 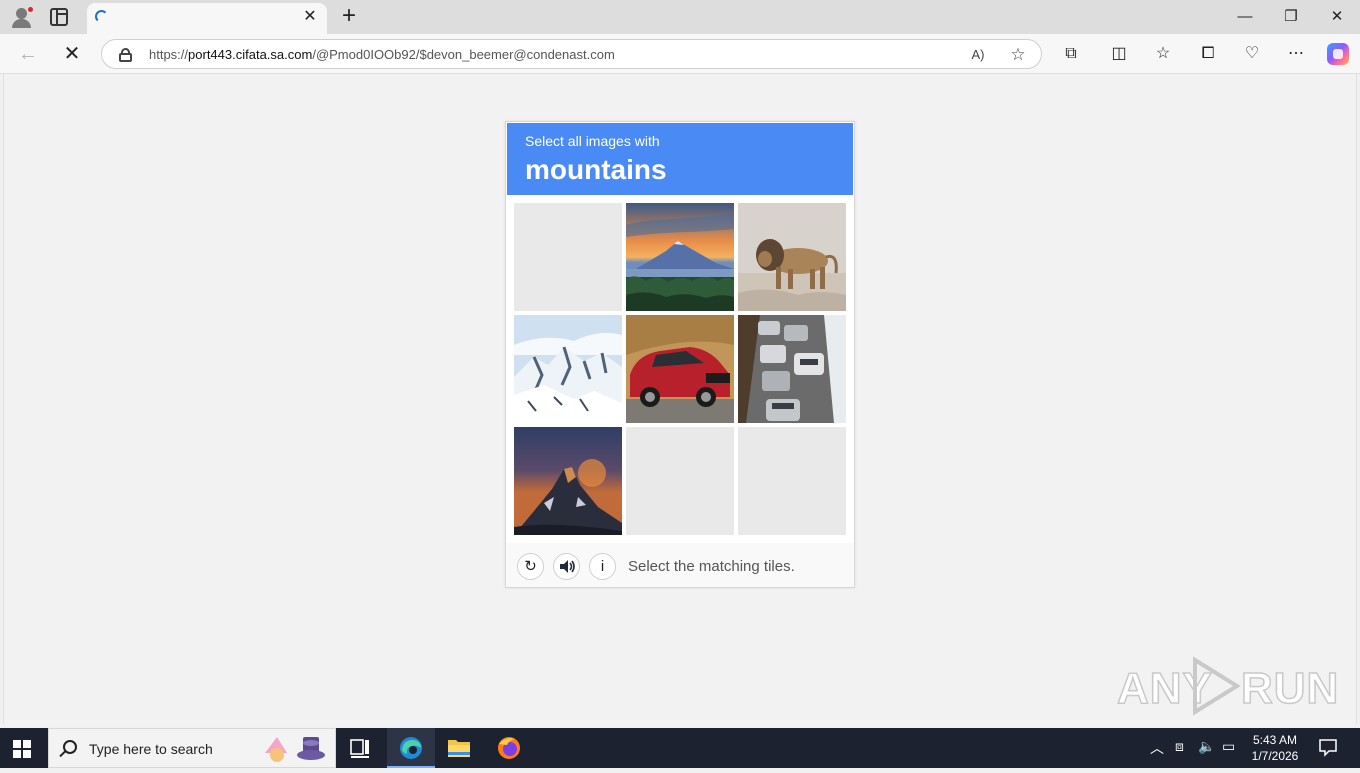 I want to click on taskbar-firefox-button, so click(x=509, y=748).